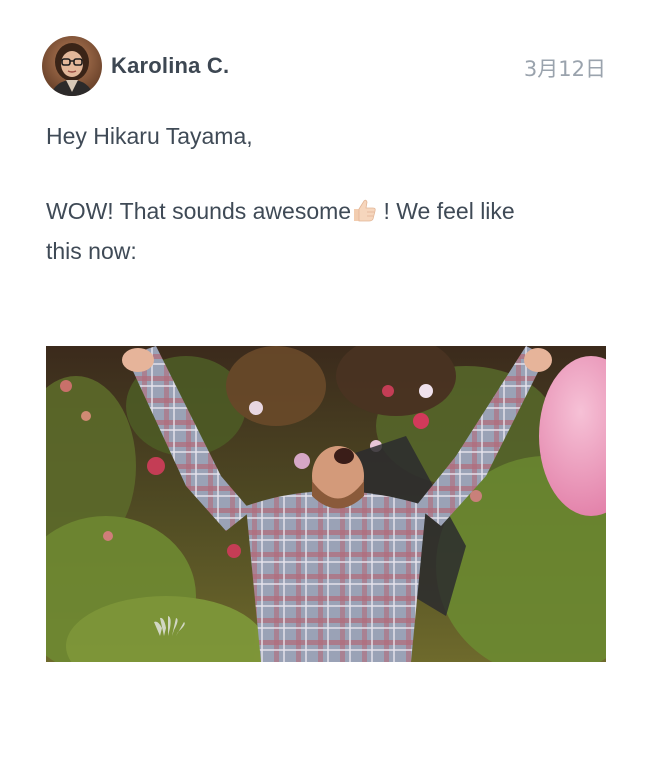 The image size is (648, 760). What do you see at coordinates (364, 214) in the screenshot?
I see `thumbs-up-icon` at bounding box center [364, 214].